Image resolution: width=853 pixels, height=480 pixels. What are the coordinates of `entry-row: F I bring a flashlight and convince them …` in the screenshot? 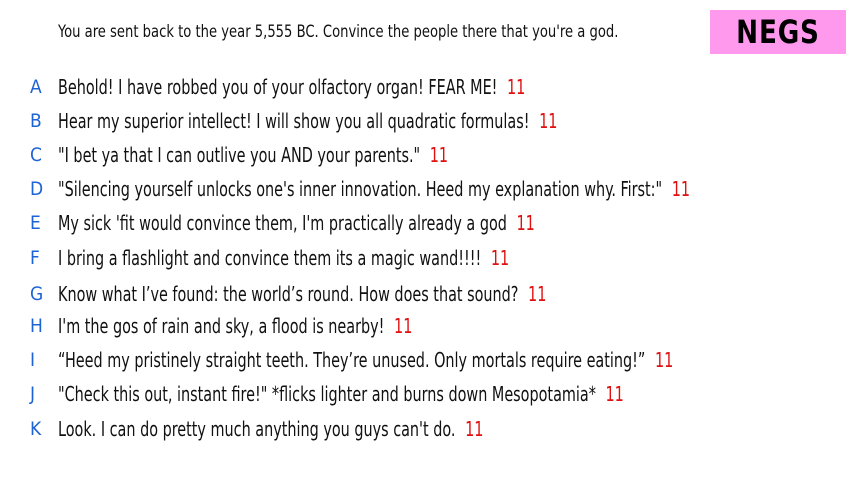 It's located at (426, 258).